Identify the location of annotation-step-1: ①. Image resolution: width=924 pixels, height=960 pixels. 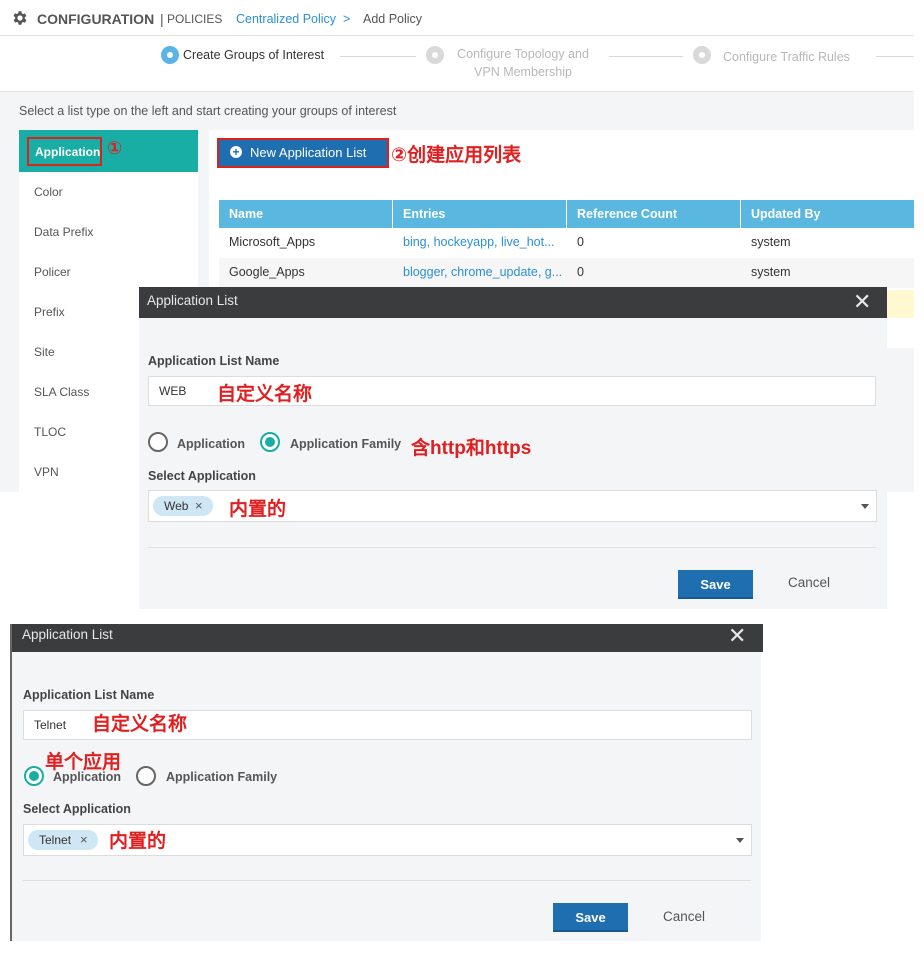
(115, 148).